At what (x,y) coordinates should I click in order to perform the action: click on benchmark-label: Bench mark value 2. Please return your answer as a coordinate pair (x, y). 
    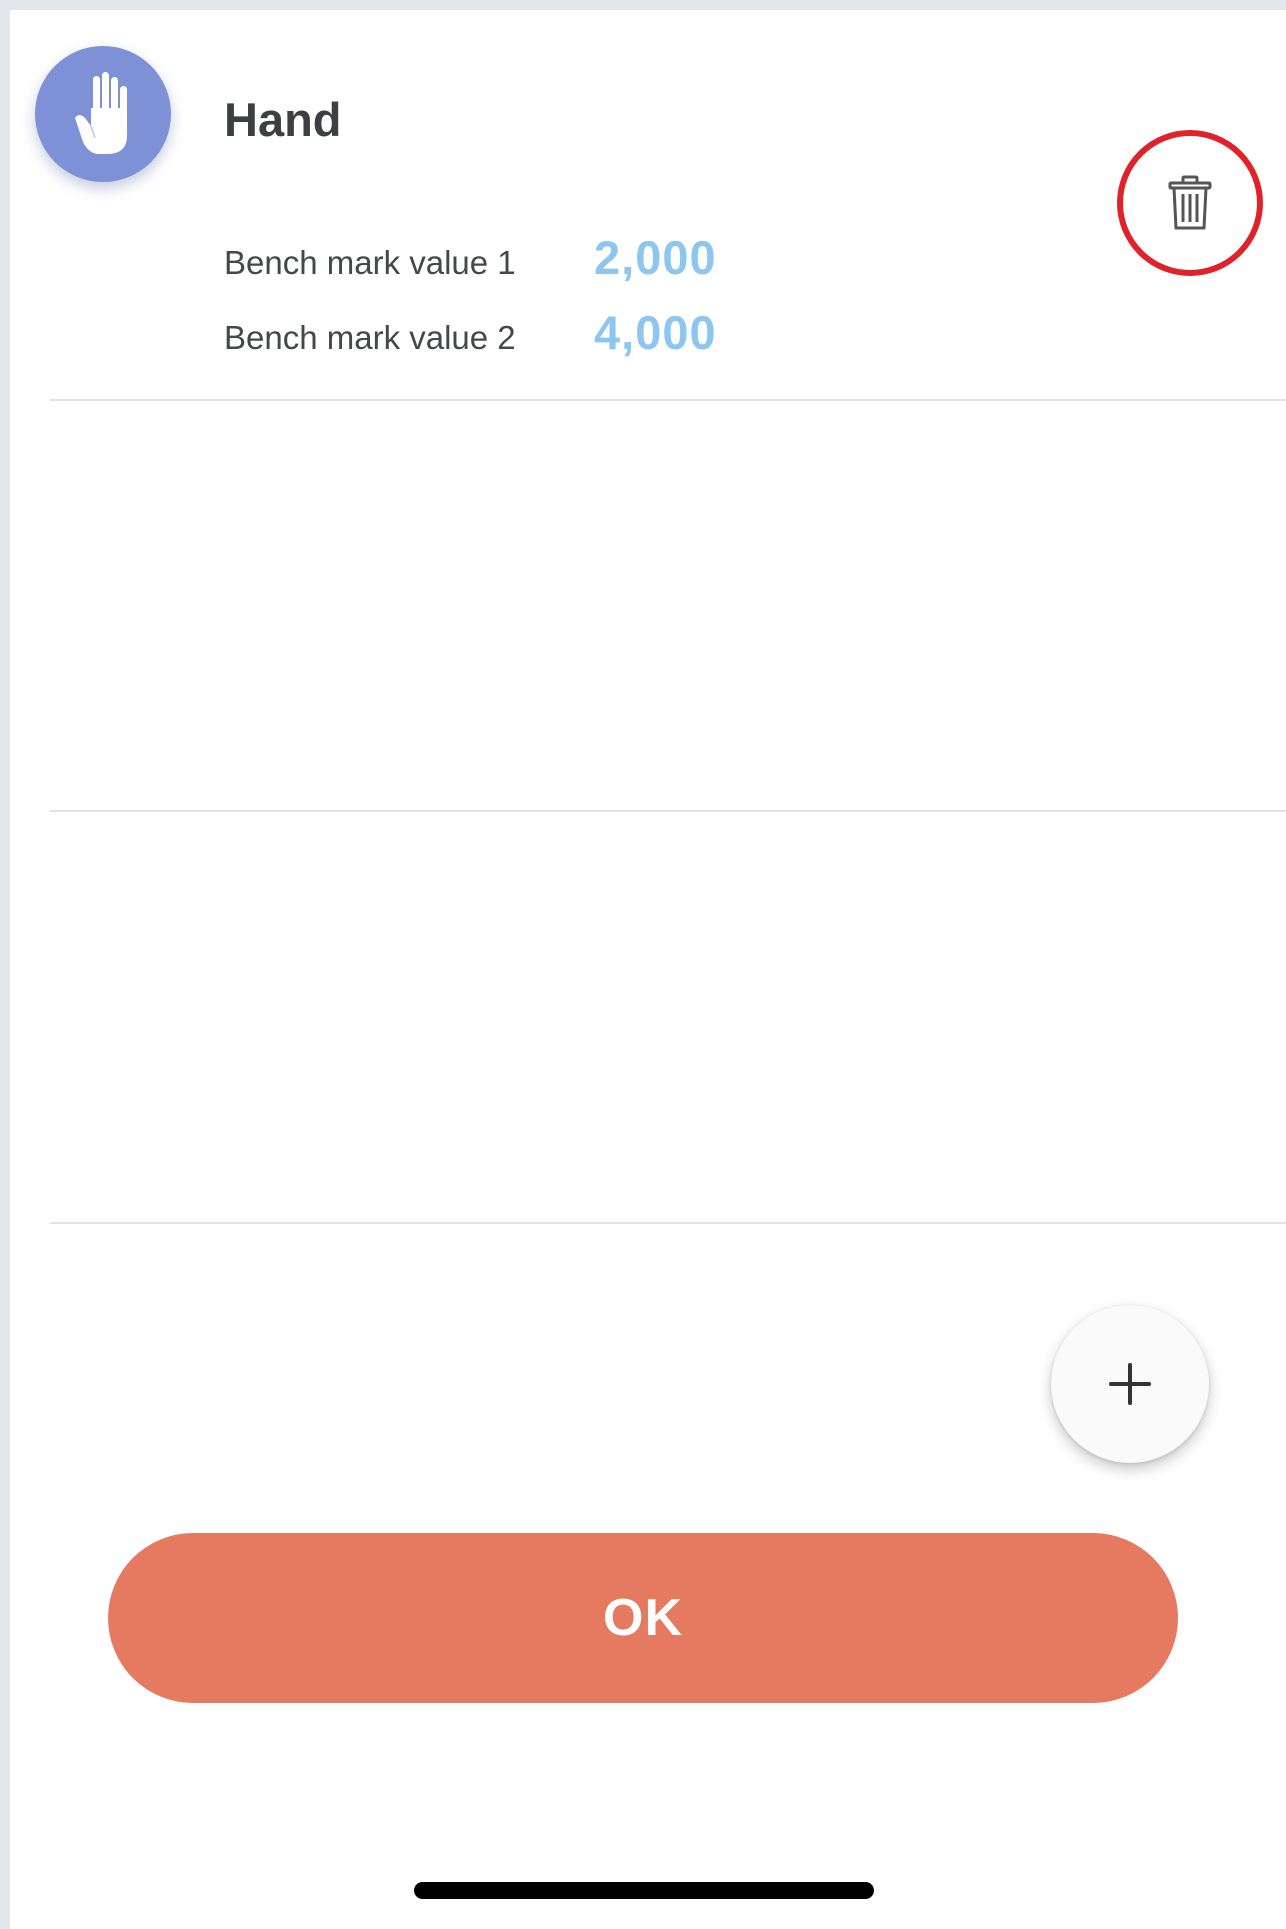
    Looking at the image, I should click on (370, 337).